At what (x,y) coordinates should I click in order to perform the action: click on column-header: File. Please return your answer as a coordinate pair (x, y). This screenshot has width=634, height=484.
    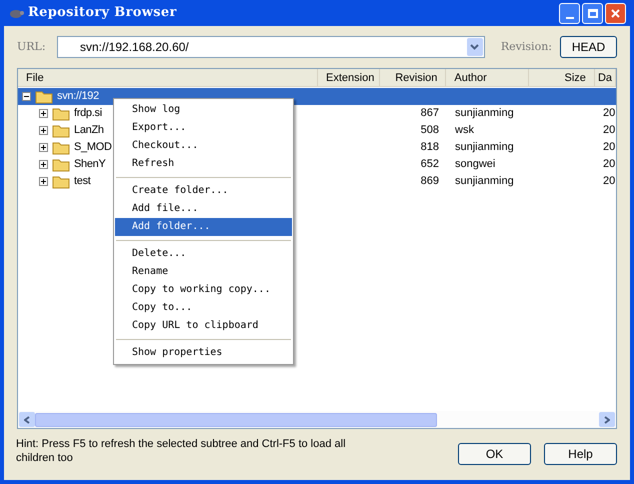
    Looking at the image, I should click on (168, 77).